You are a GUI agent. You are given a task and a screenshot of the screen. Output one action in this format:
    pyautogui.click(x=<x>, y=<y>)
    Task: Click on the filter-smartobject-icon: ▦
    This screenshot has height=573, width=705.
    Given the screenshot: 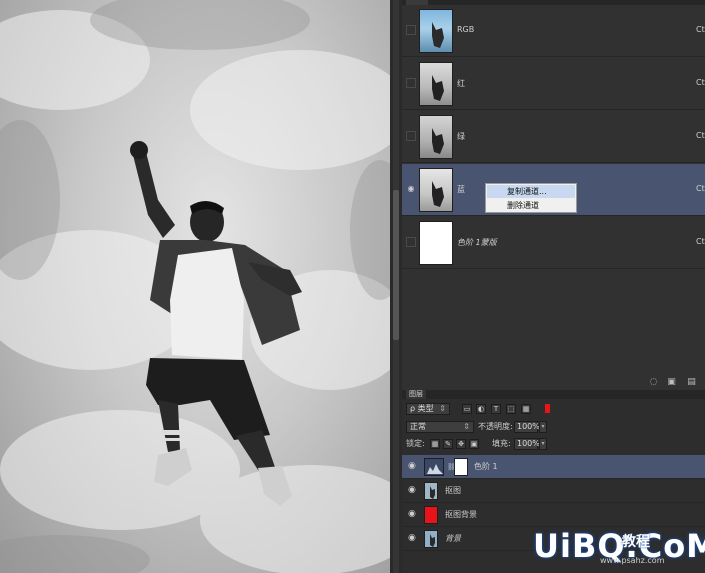 What is the action you would take?
    pyautogui.click(x=526, y=409)
    